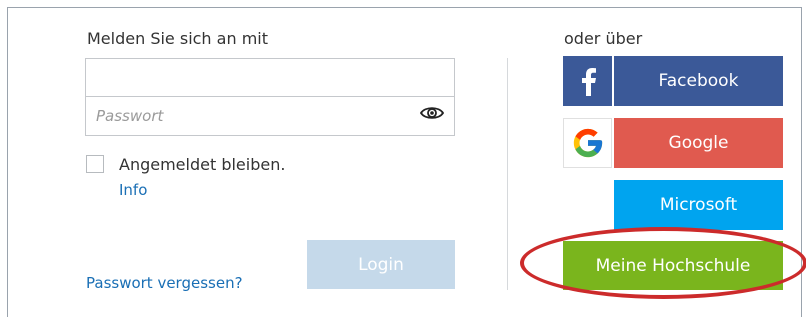 The width and height of the screenshot is (806, 317). I want to click on google-label: Google, so click(698, 143).